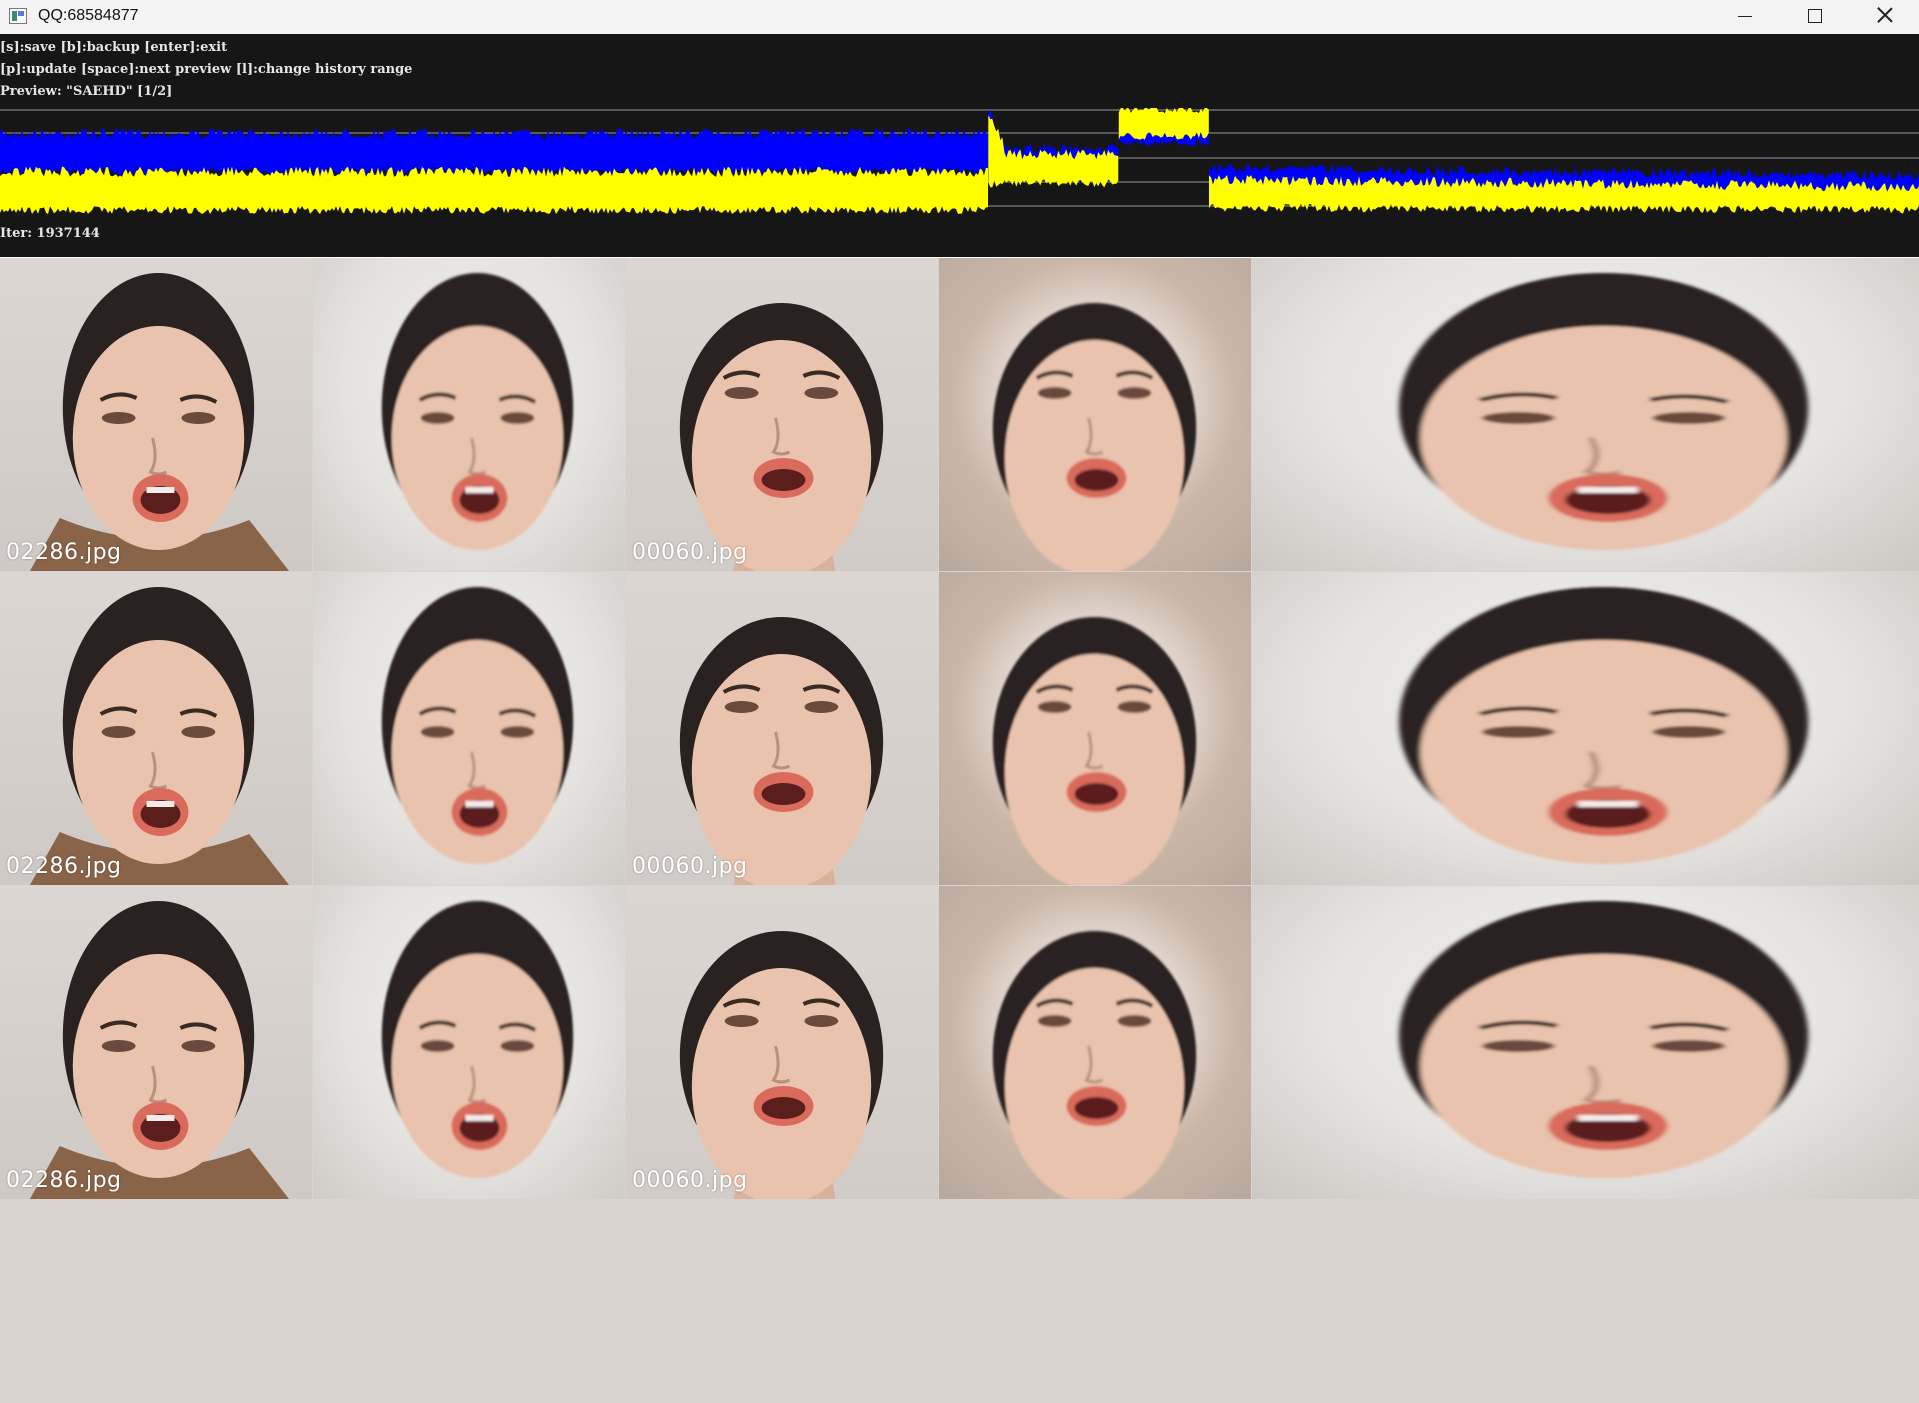 The height and width of the screenshot is (1403, 1919). Describe the element at coordinates (494, 190) in the screenshot. I see `dst-loss-band` at that location.